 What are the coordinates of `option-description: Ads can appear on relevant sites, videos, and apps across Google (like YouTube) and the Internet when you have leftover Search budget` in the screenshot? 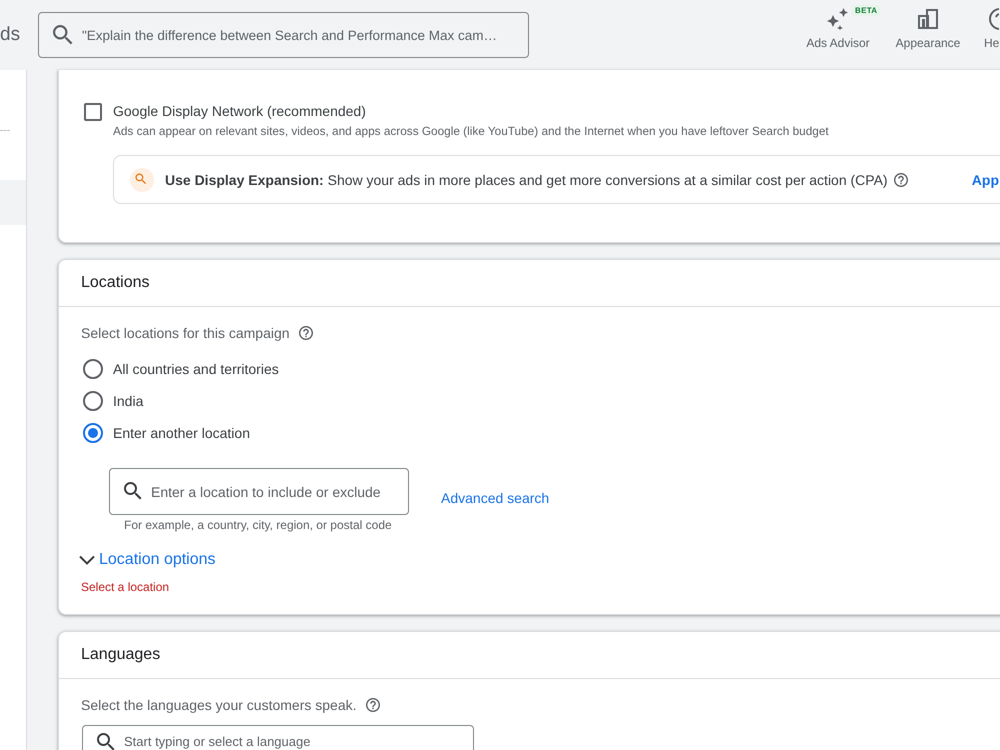 It's located at (471, 131).